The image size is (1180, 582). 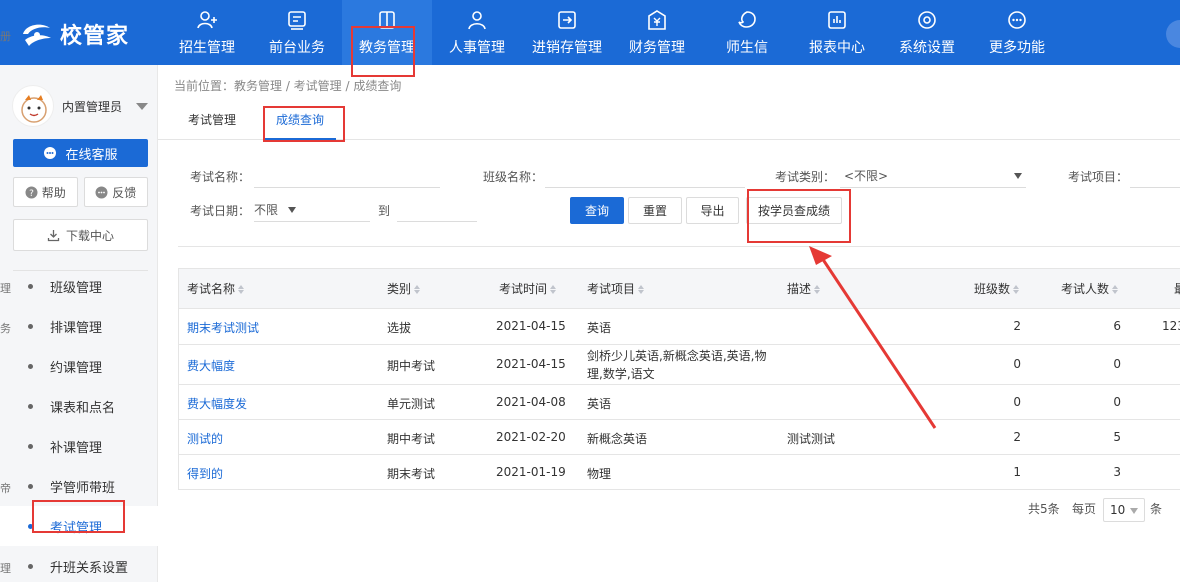 I want to click on feedback-button: 反馈, so click(x=115, y=192).